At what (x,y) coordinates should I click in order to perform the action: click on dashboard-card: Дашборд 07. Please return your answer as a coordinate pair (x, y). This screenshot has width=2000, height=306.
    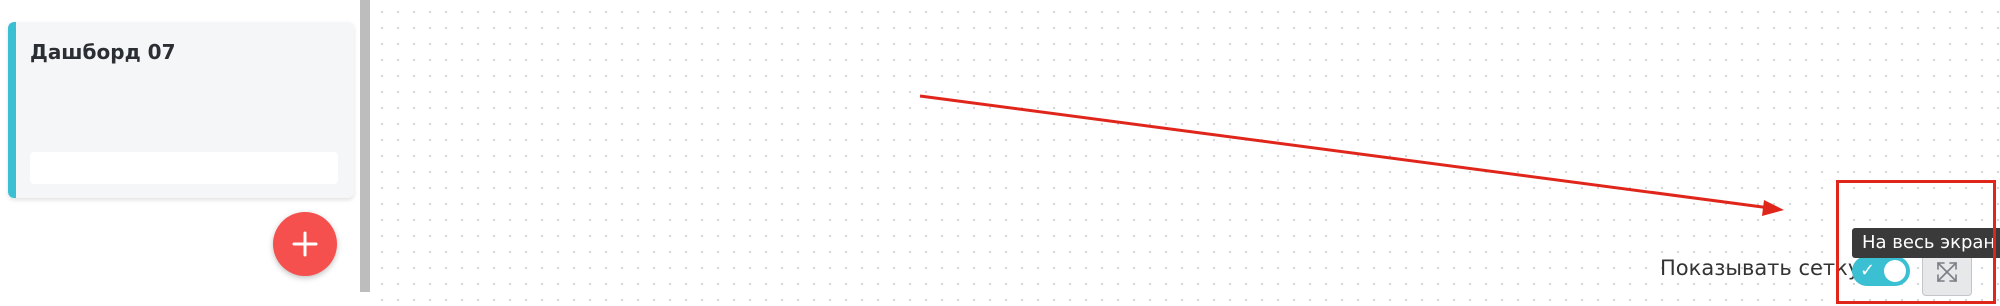
    Looking at the image, I should click on (181, 110).